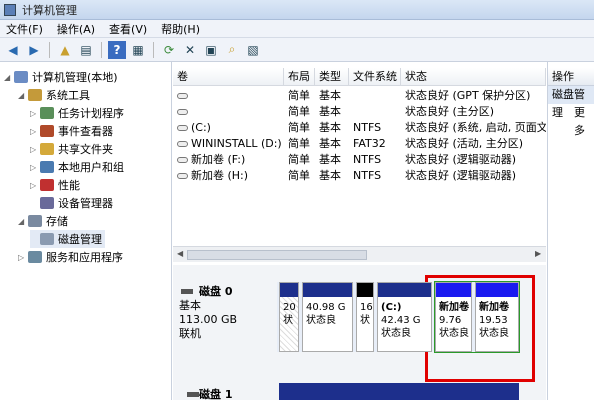  I want to click on tree-item: ▷ 性能, so click(55, 185).